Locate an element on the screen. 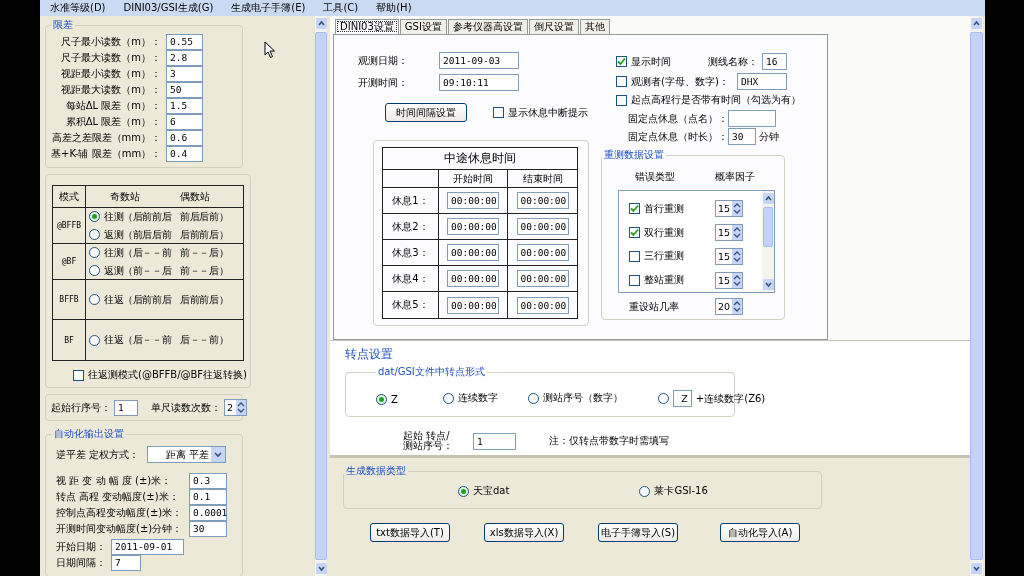 Image resolution: width=1024 pixels, height=576 pixels. date-field: 2011-09-03 is located at coordinates (479, 60).